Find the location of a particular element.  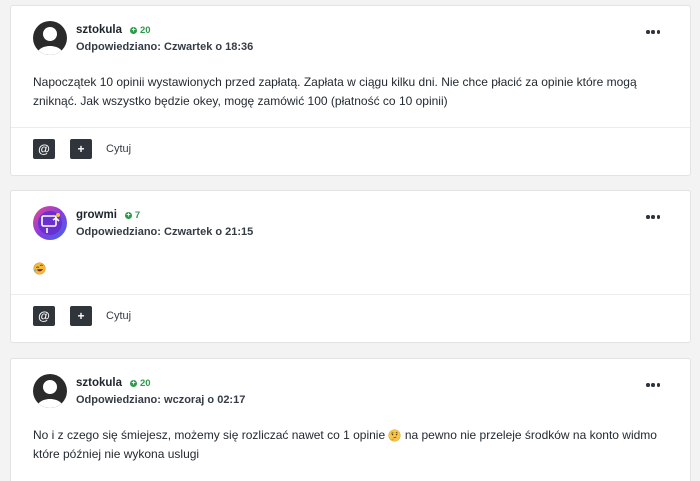

post-meta: Odpowiedziano: Czwartek o 18:36 is located at coordinates (164, 47).